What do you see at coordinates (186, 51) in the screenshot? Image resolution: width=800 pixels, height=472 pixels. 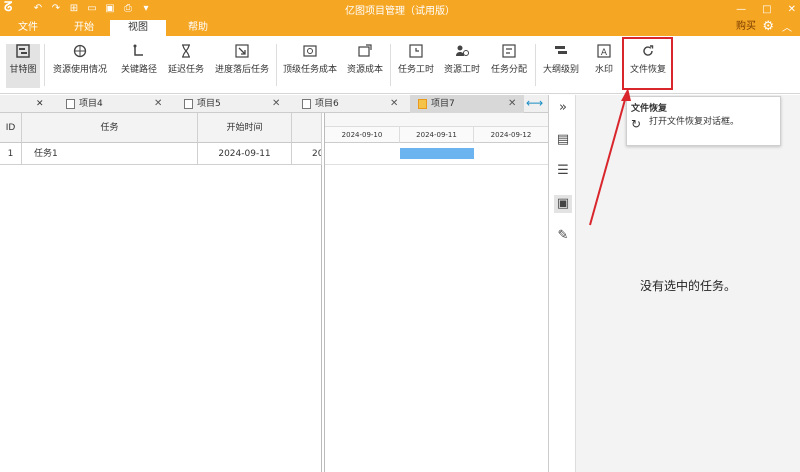 I see `hourglass-icon` at bounding box center [186, 51].